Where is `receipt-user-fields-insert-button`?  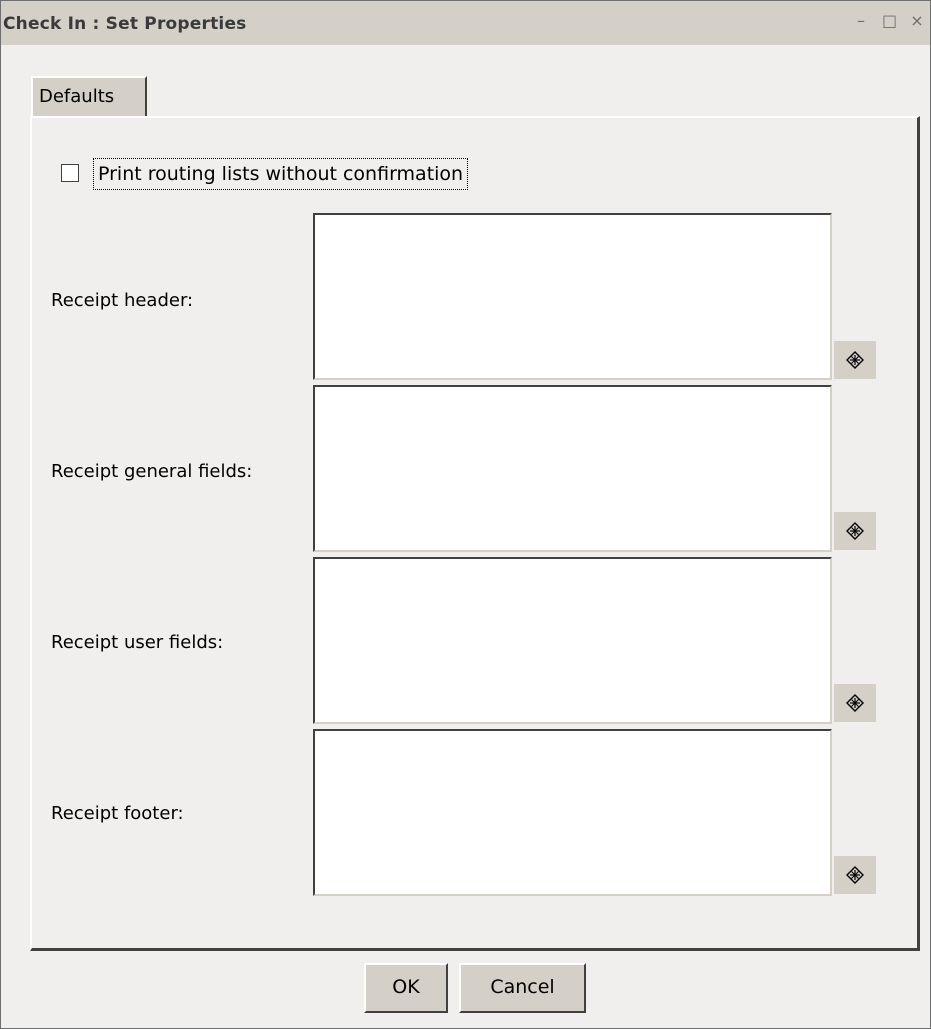
receipt-user-fields-insert-button is located at coordinates (855, 703).